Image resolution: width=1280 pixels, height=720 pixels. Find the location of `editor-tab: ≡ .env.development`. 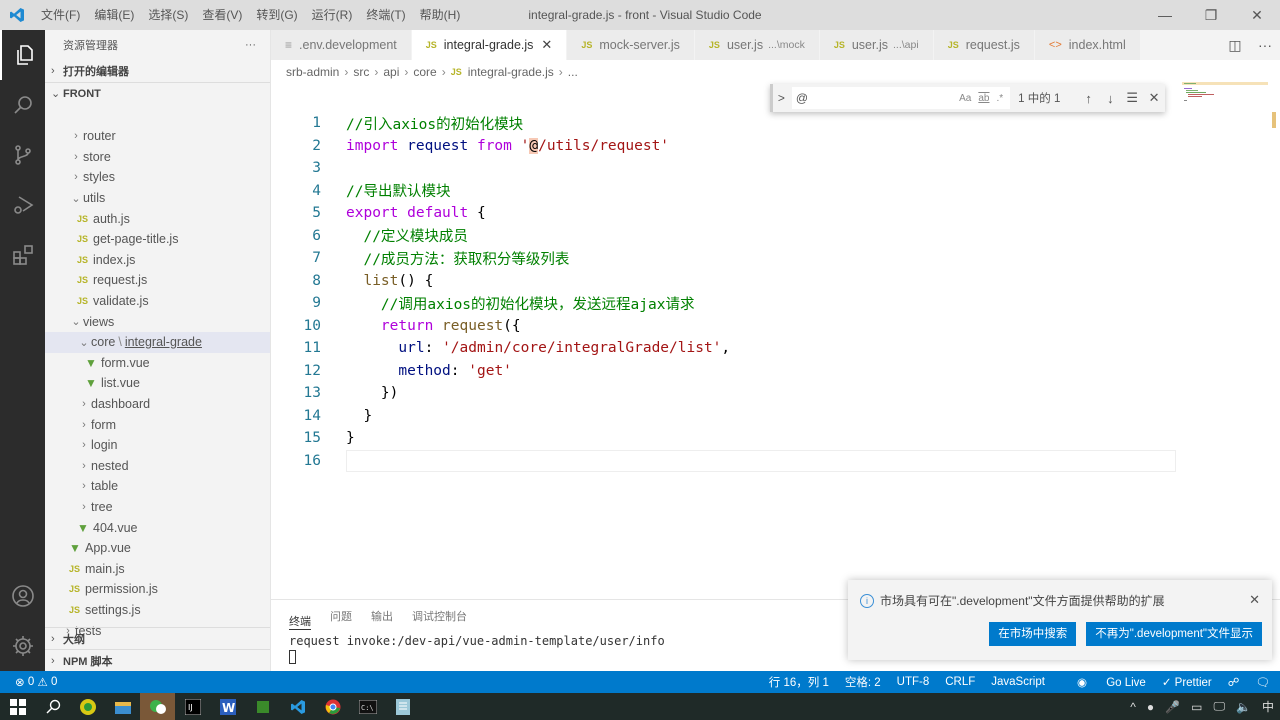

editor-tab: ≡ .env.development is located at coordinates (341, 45).